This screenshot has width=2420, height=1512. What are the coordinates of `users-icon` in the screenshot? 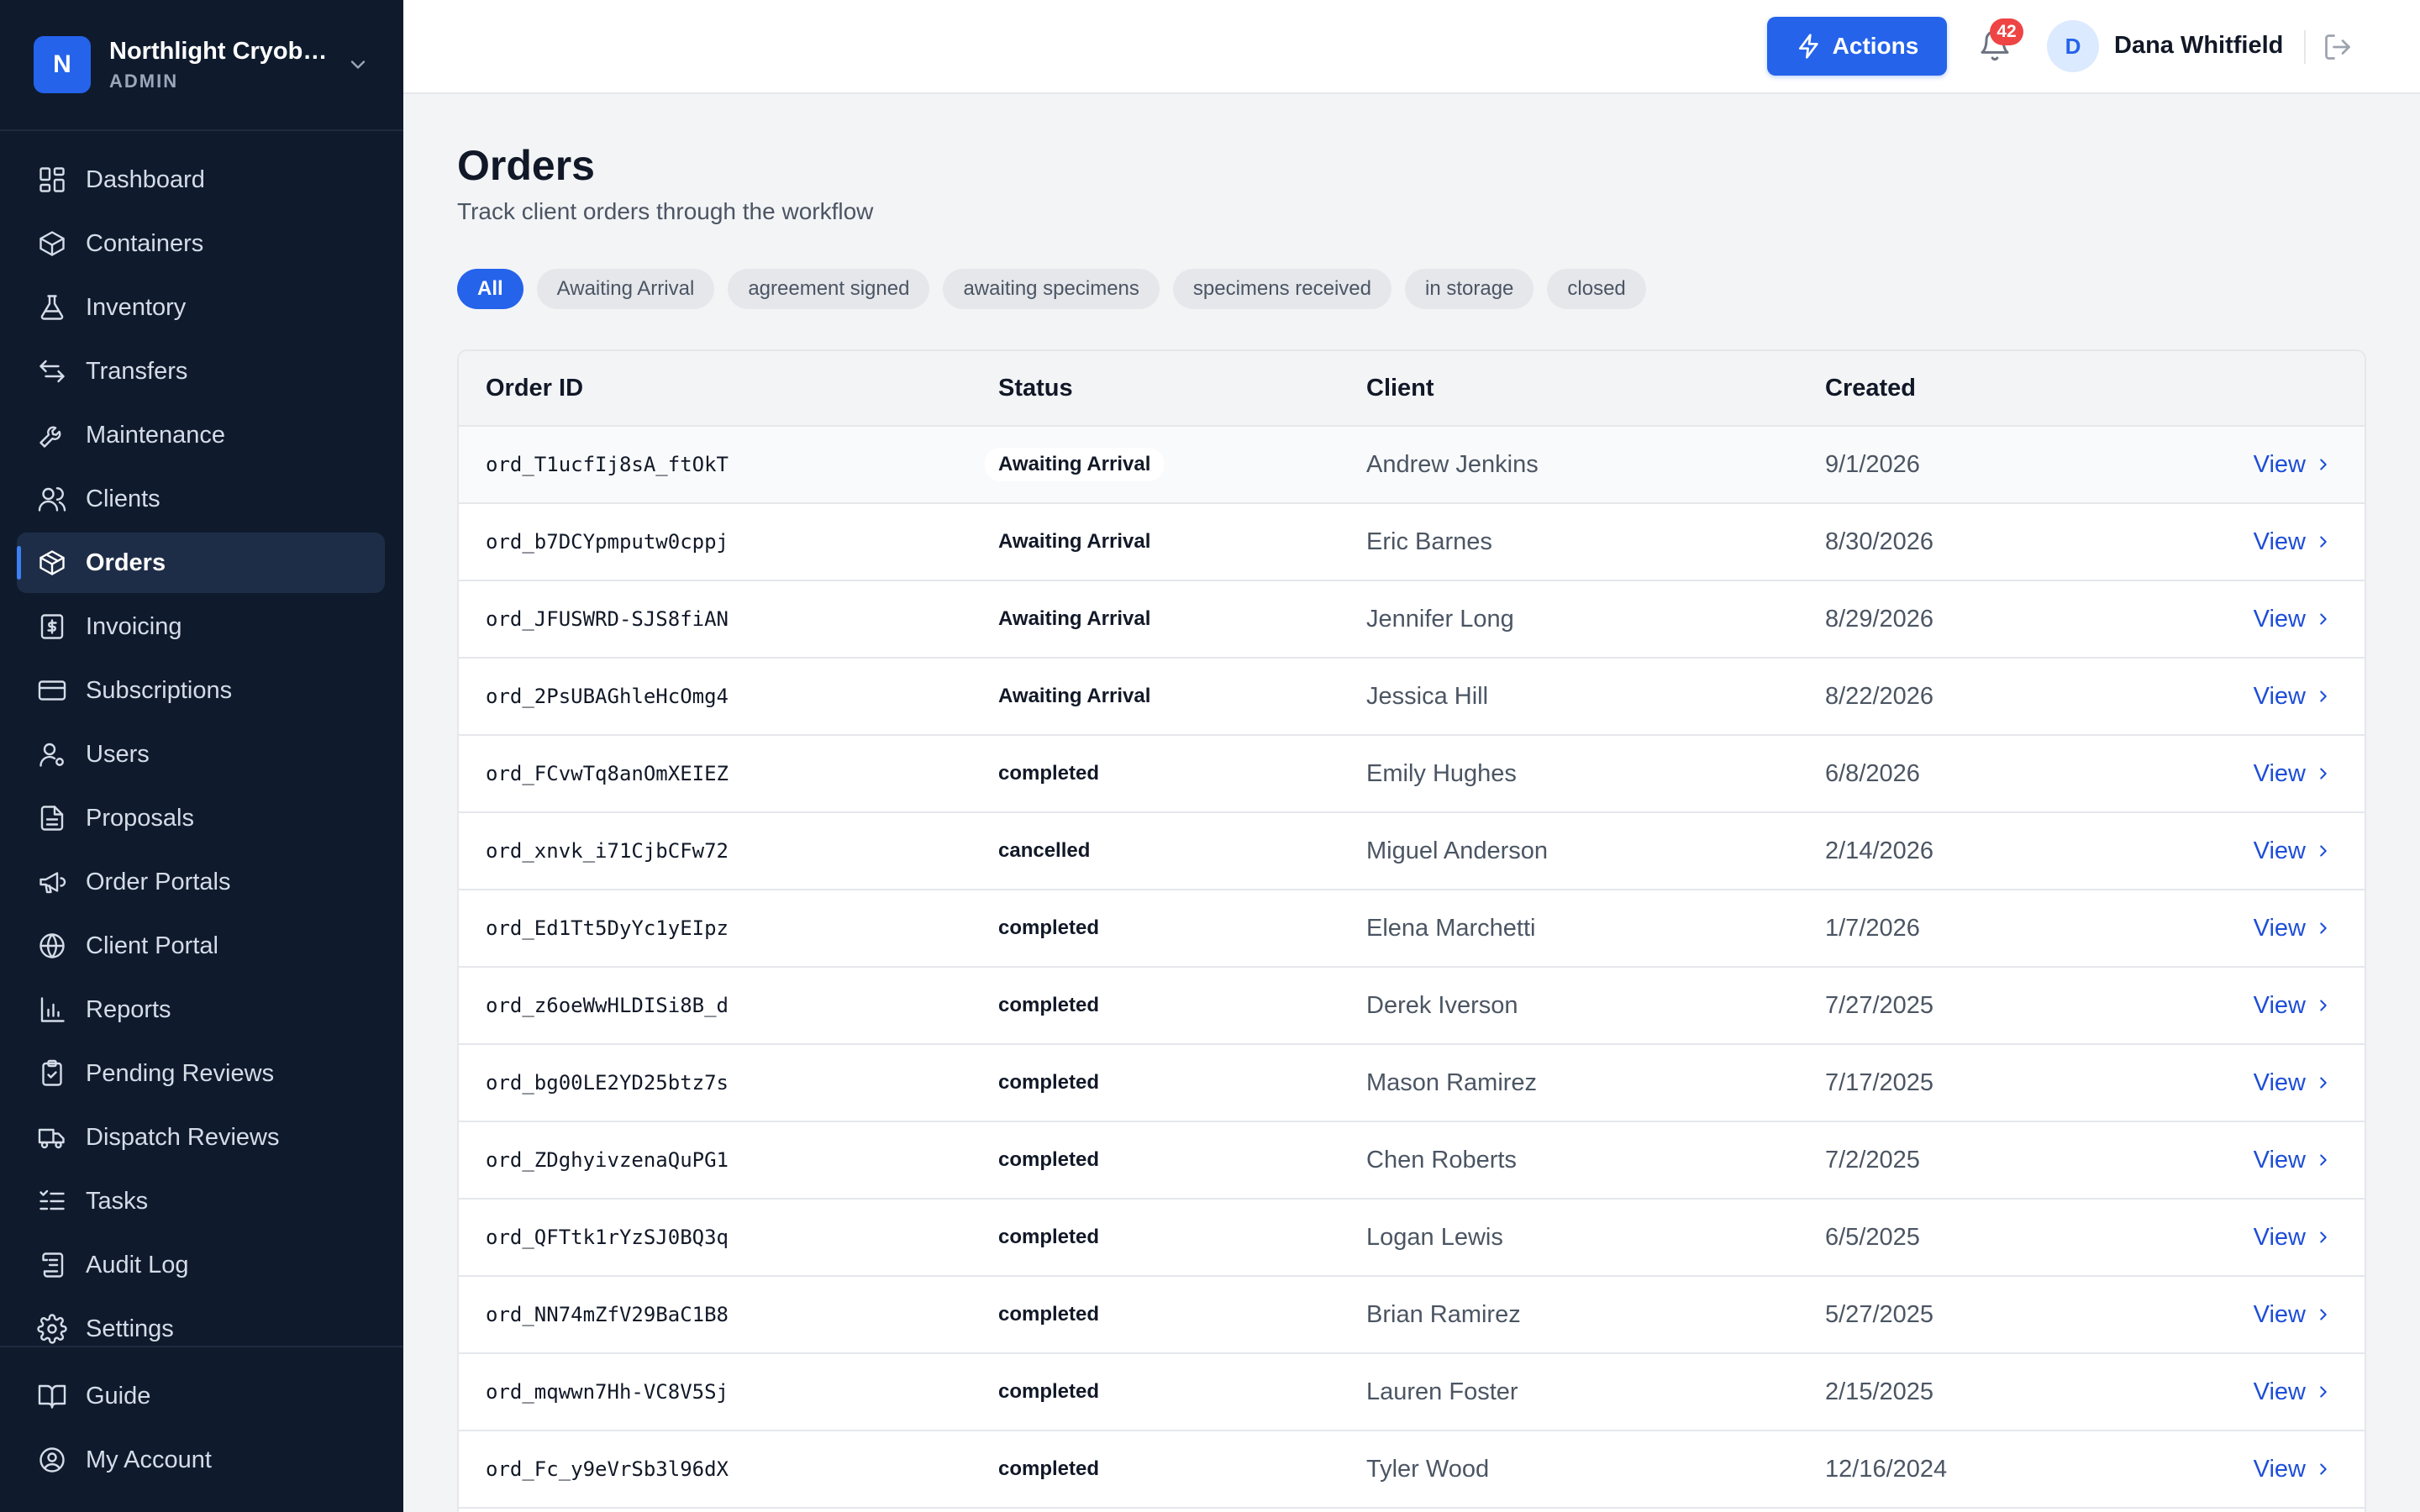 It's located at (52, 499).